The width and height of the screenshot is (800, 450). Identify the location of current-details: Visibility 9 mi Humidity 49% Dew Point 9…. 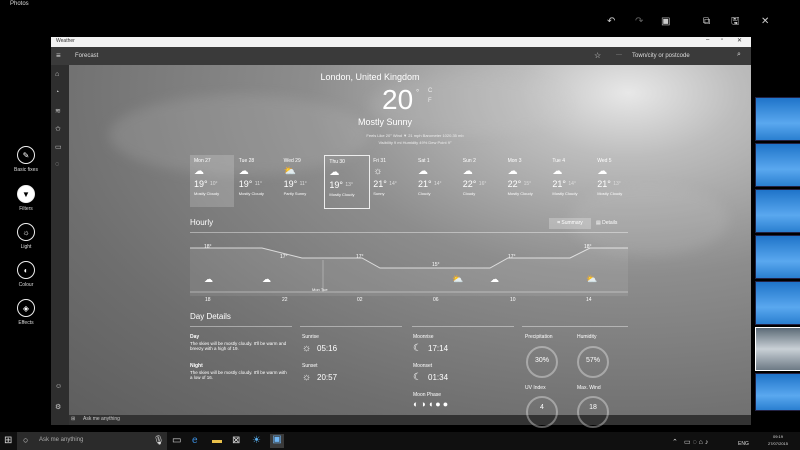
(415, 142).